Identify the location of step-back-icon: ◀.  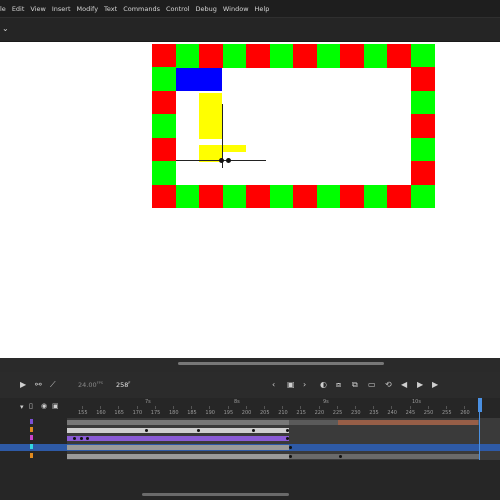
(404, 385).